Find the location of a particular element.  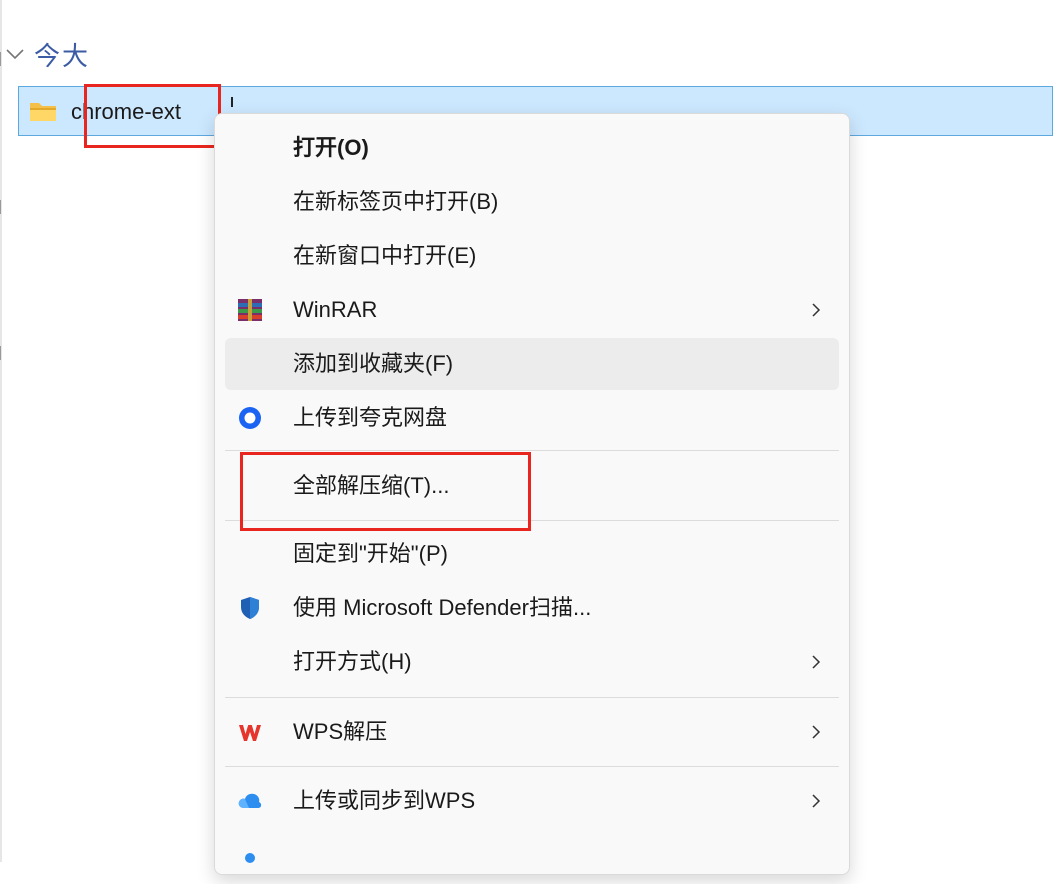

menu-item-label: 上传或同步到WPS is located at coordinates (384, 800).